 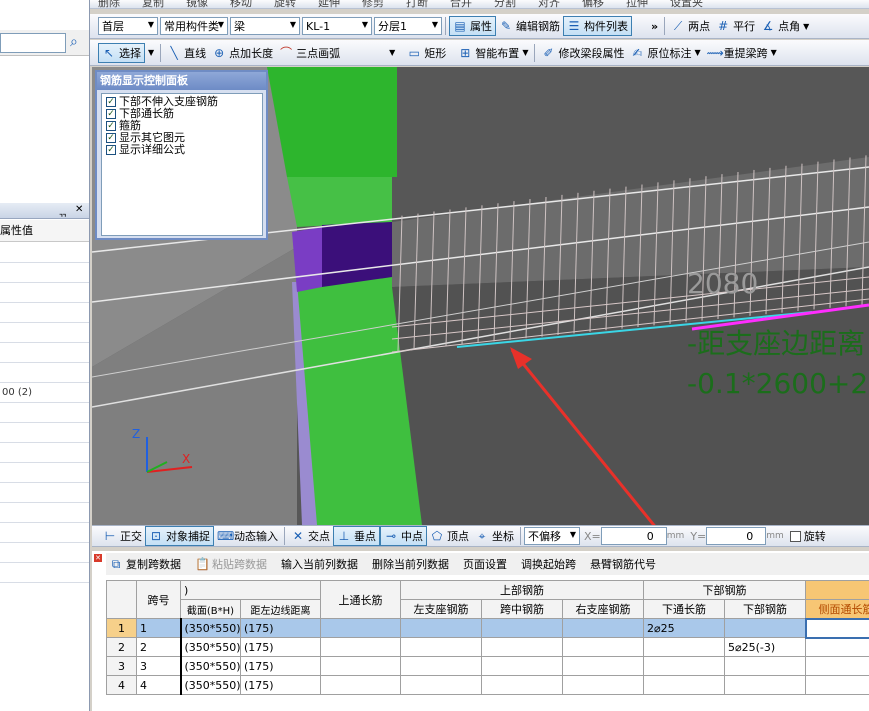 I want to click on point-length-button: ⊕ 点加长度, so click(x=242, y=53).